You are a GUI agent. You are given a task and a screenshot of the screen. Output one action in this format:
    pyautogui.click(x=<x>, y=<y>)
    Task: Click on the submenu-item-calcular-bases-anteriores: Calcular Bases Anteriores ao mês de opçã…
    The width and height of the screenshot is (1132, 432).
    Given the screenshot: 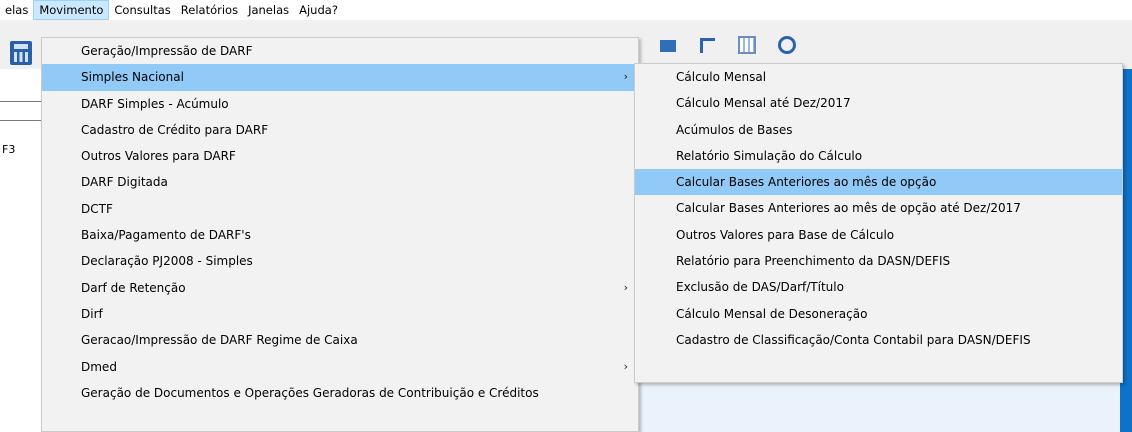 What is the action you would take?
    pyautogui.click(x=878, y=182)
    